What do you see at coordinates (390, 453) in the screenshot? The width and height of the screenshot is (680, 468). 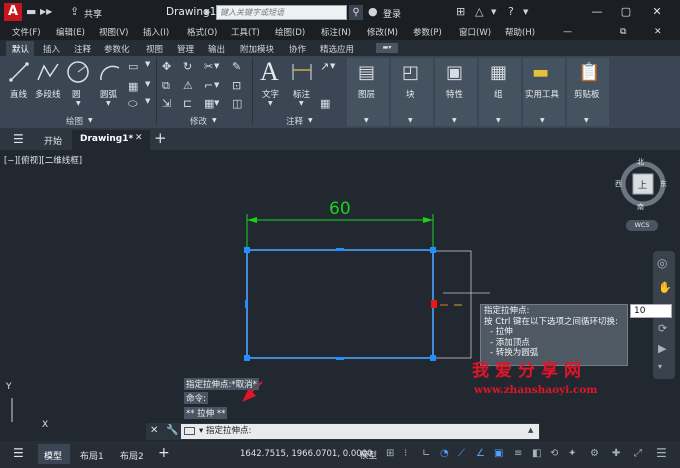 I see `grid-icon: ⊞` at bounding box center [390, 453].